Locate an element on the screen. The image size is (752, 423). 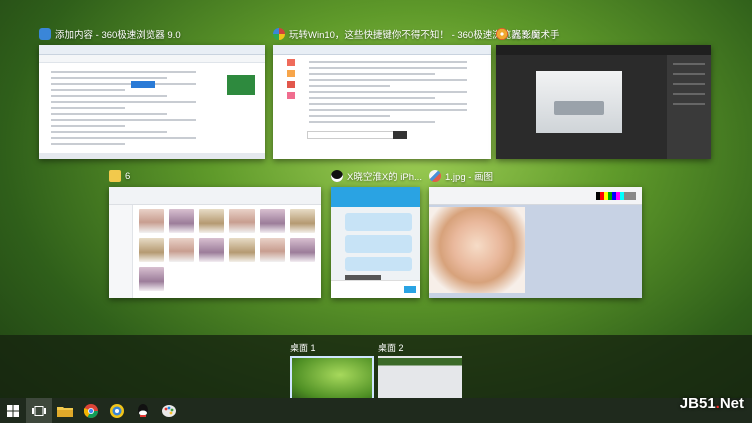
folder-icon is located at coordinates (115, 176).